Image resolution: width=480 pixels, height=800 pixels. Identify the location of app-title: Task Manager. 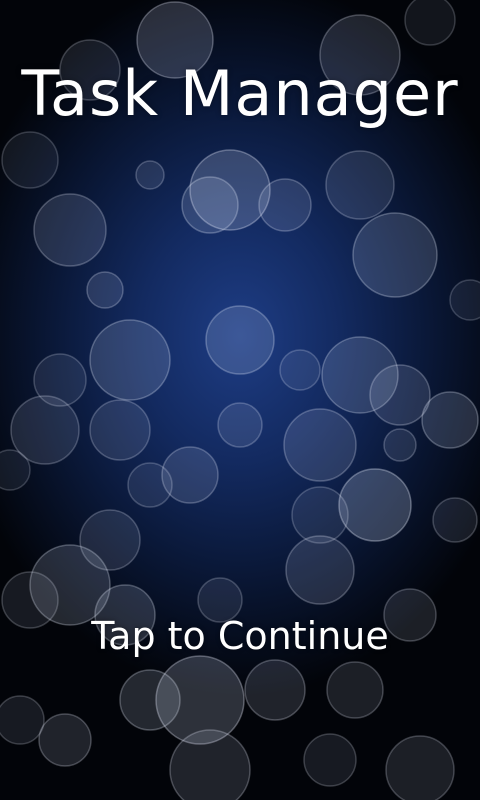
(240, 93).